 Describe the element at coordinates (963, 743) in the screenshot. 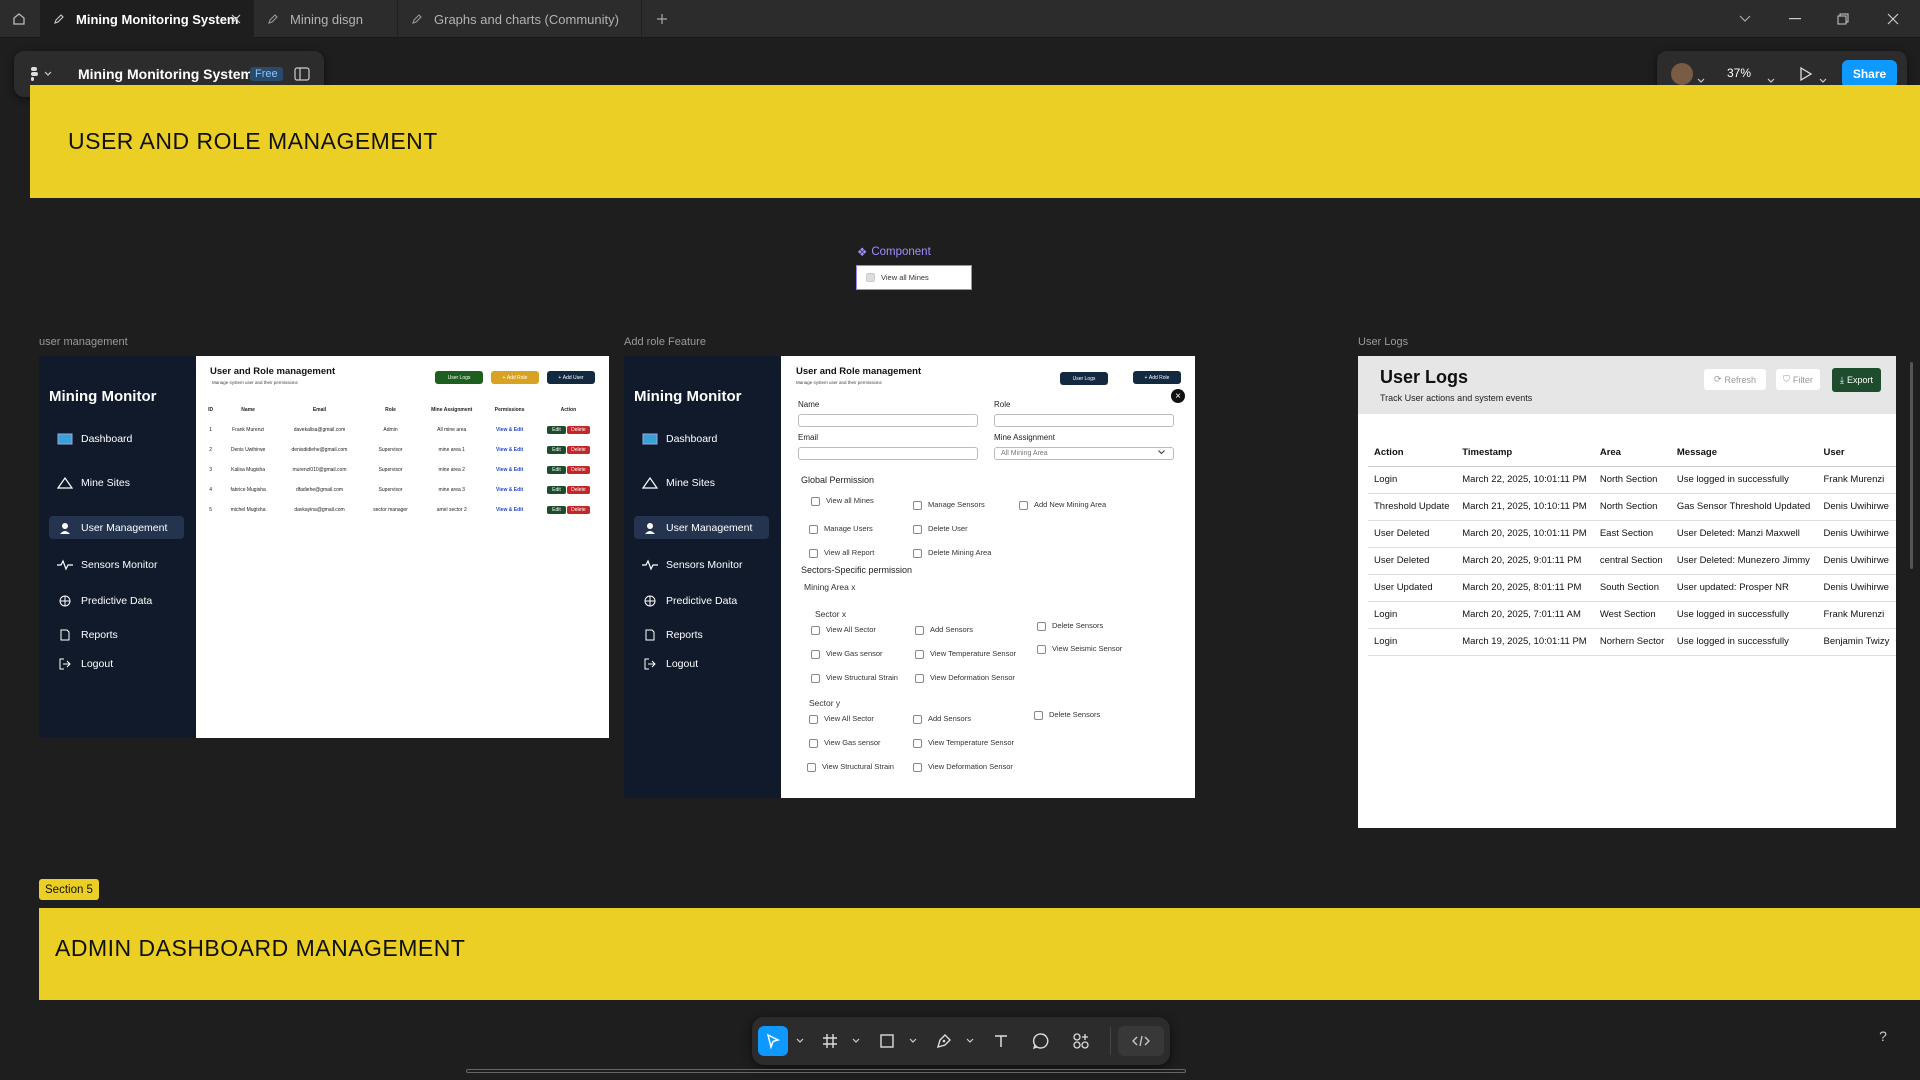

I see `sy-view-temperature-sensor: View Temperature Sensor` at that location.